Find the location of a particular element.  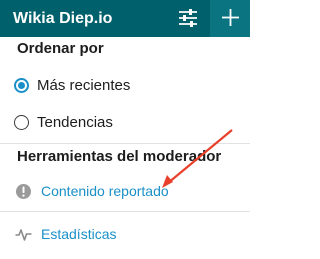

sort-heading: Ordenar por is located at coordinates (60, 48).